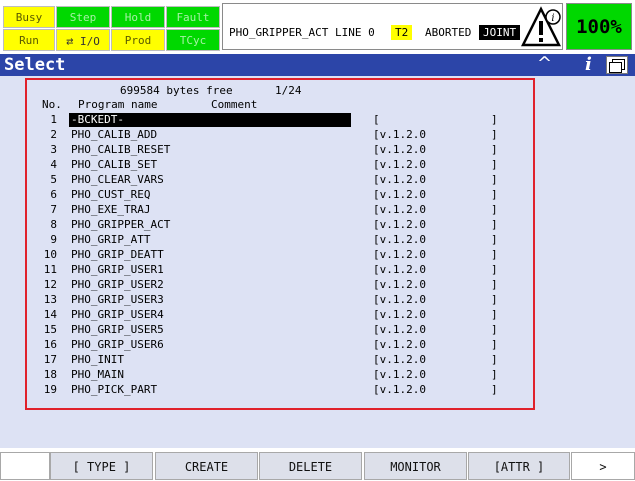 The height and width of the screenshot is (481, 635). What do you see at coordinates (138, 40) in the screenshot?
I see `prod-lamp: Prod` at bounding box center [138, 40].